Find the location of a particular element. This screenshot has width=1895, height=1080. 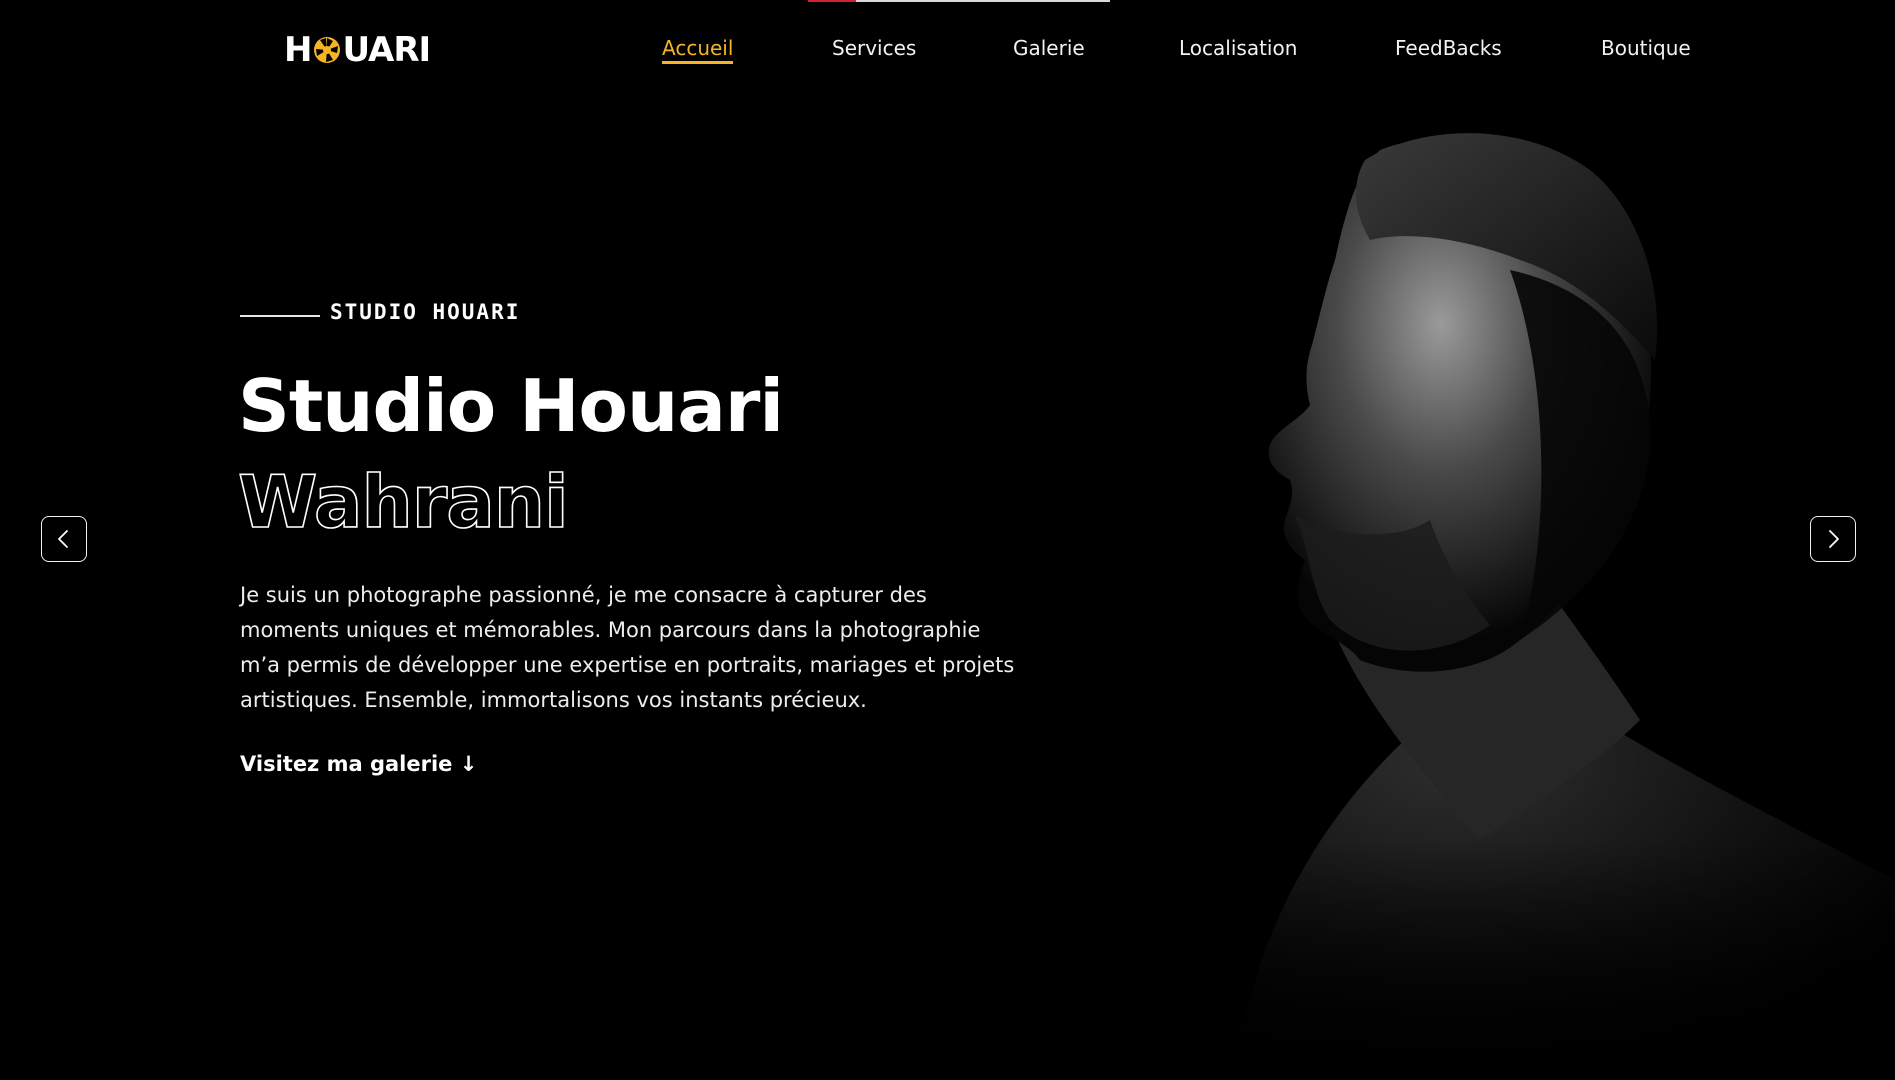

nav-item-localisation: Localisation is located at coordinates (1238, 48).